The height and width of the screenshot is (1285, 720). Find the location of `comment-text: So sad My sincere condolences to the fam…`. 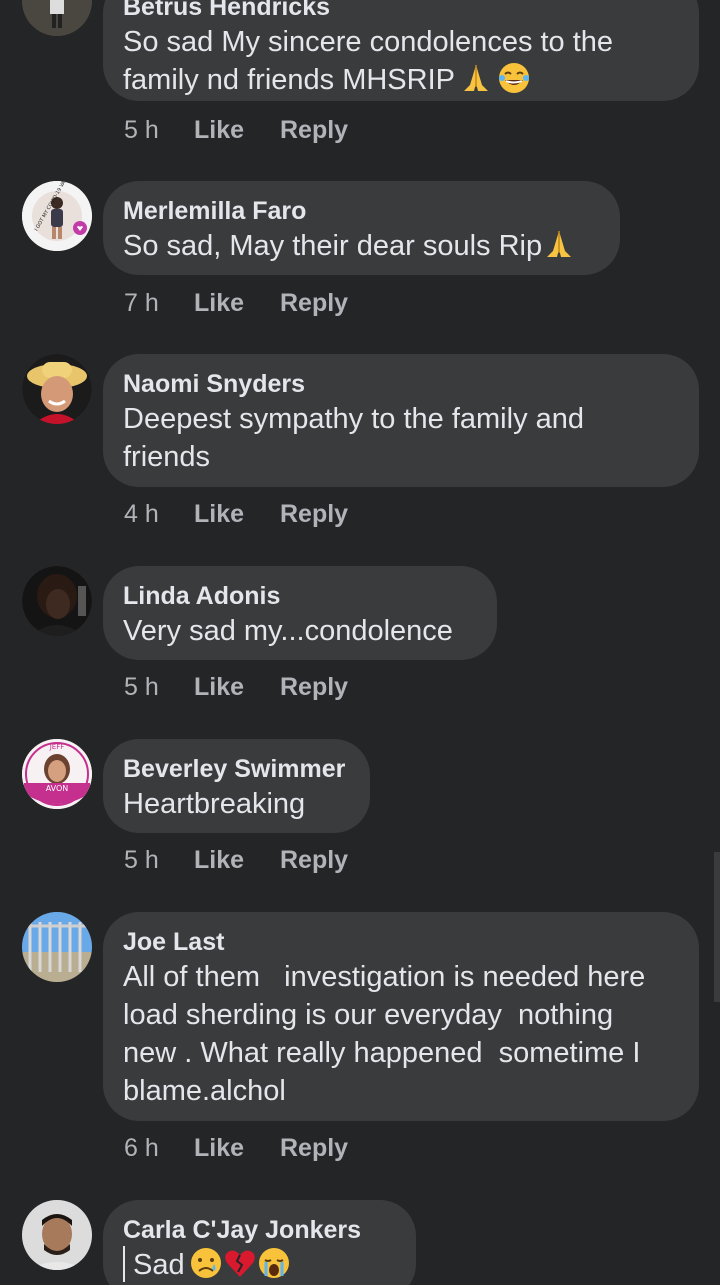

comment-text: So sad My sincere condolences to the fam… is located at coordinates (401, 61).